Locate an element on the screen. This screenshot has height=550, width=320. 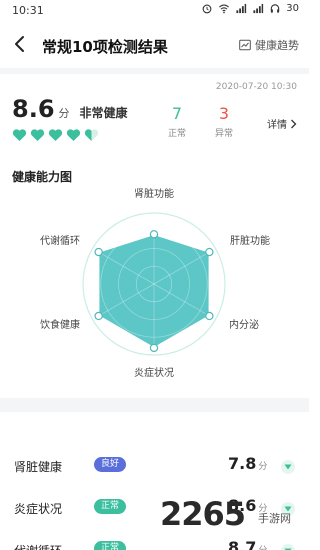
battery-level: 30 is located at coordinates (292, 8).